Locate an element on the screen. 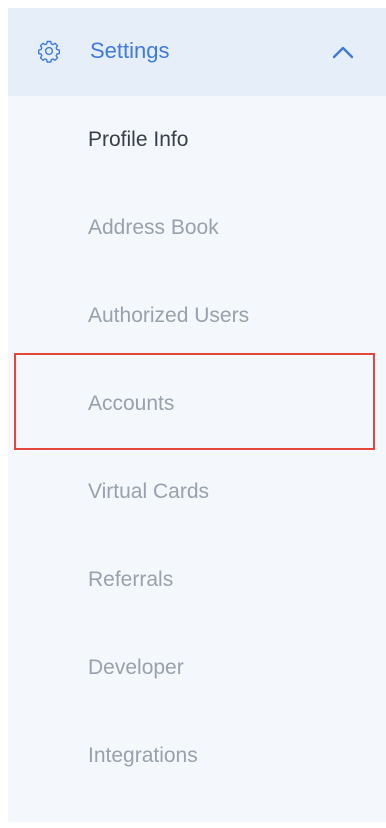 The image size is (386, 828). menu-item-label: Referrals is located at coordinates (131, 579).